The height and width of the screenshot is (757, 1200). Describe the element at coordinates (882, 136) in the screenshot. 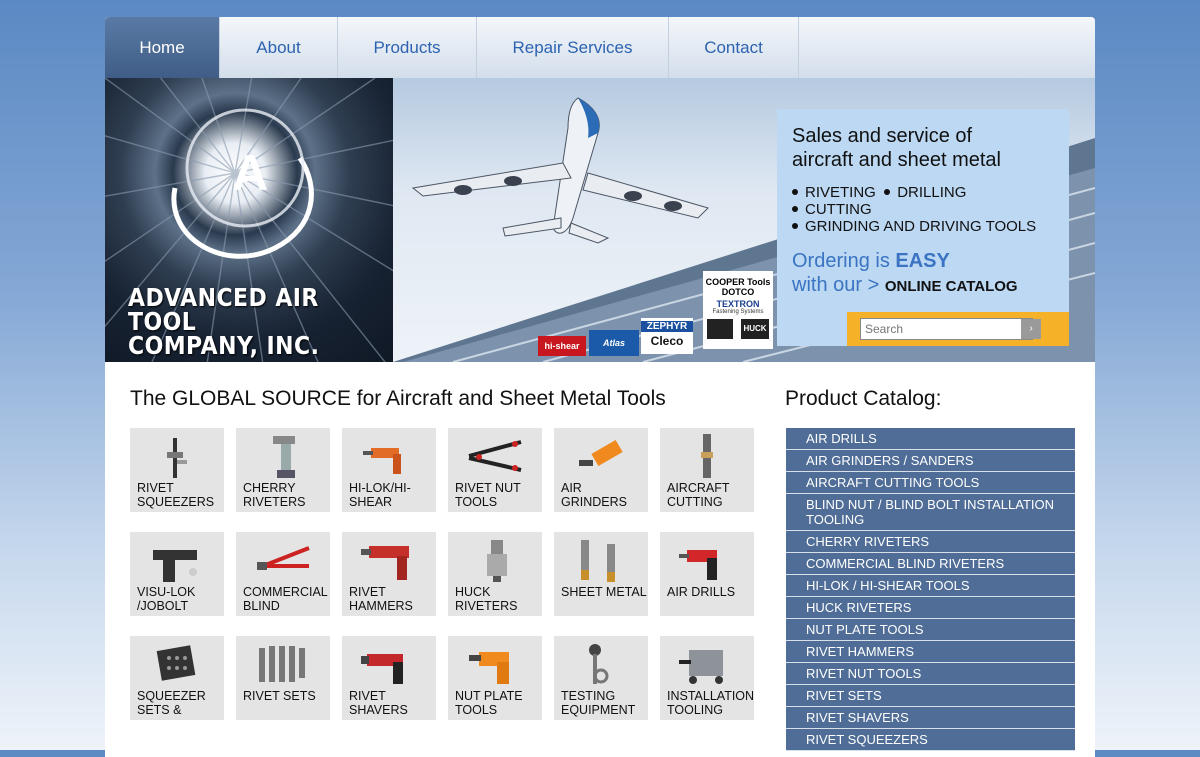

I see `info-headline-line1: Sales and service of` at that location.